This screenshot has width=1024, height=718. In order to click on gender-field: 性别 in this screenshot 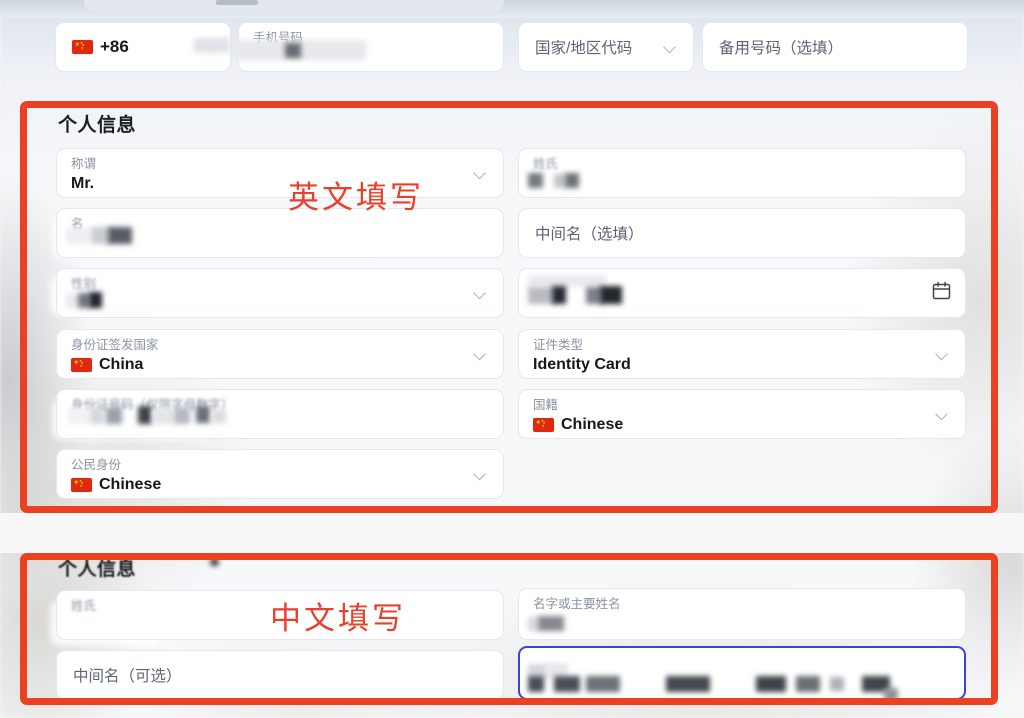, I will do `click(280, 293)`.